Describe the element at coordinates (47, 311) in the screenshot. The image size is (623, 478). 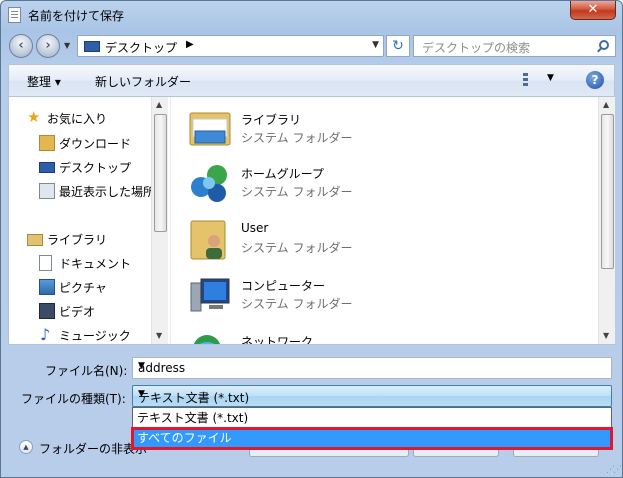
I see `videos-icon` at that location.